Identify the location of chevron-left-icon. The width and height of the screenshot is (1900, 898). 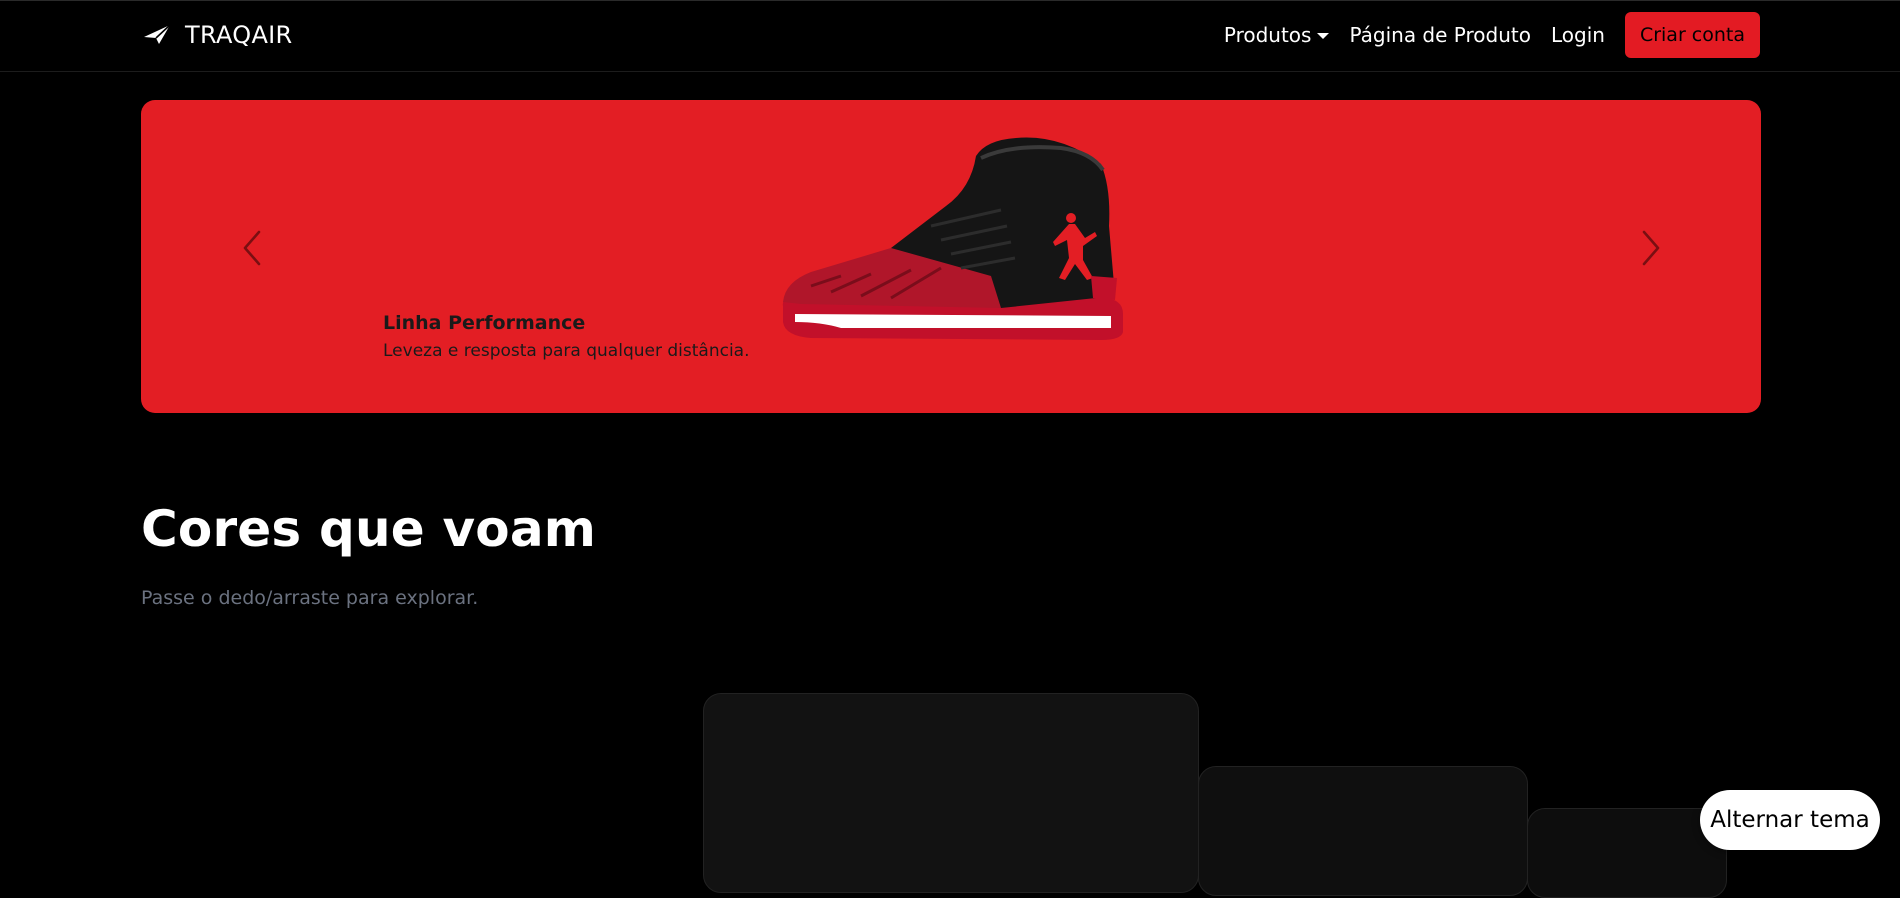
(252, 248).